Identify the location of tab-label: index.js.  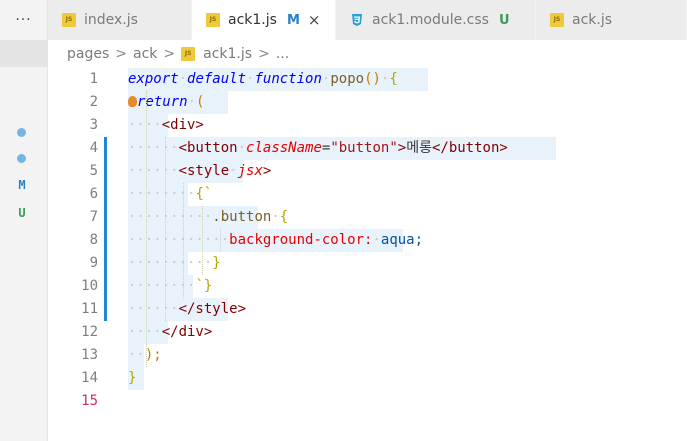
(111, 20).